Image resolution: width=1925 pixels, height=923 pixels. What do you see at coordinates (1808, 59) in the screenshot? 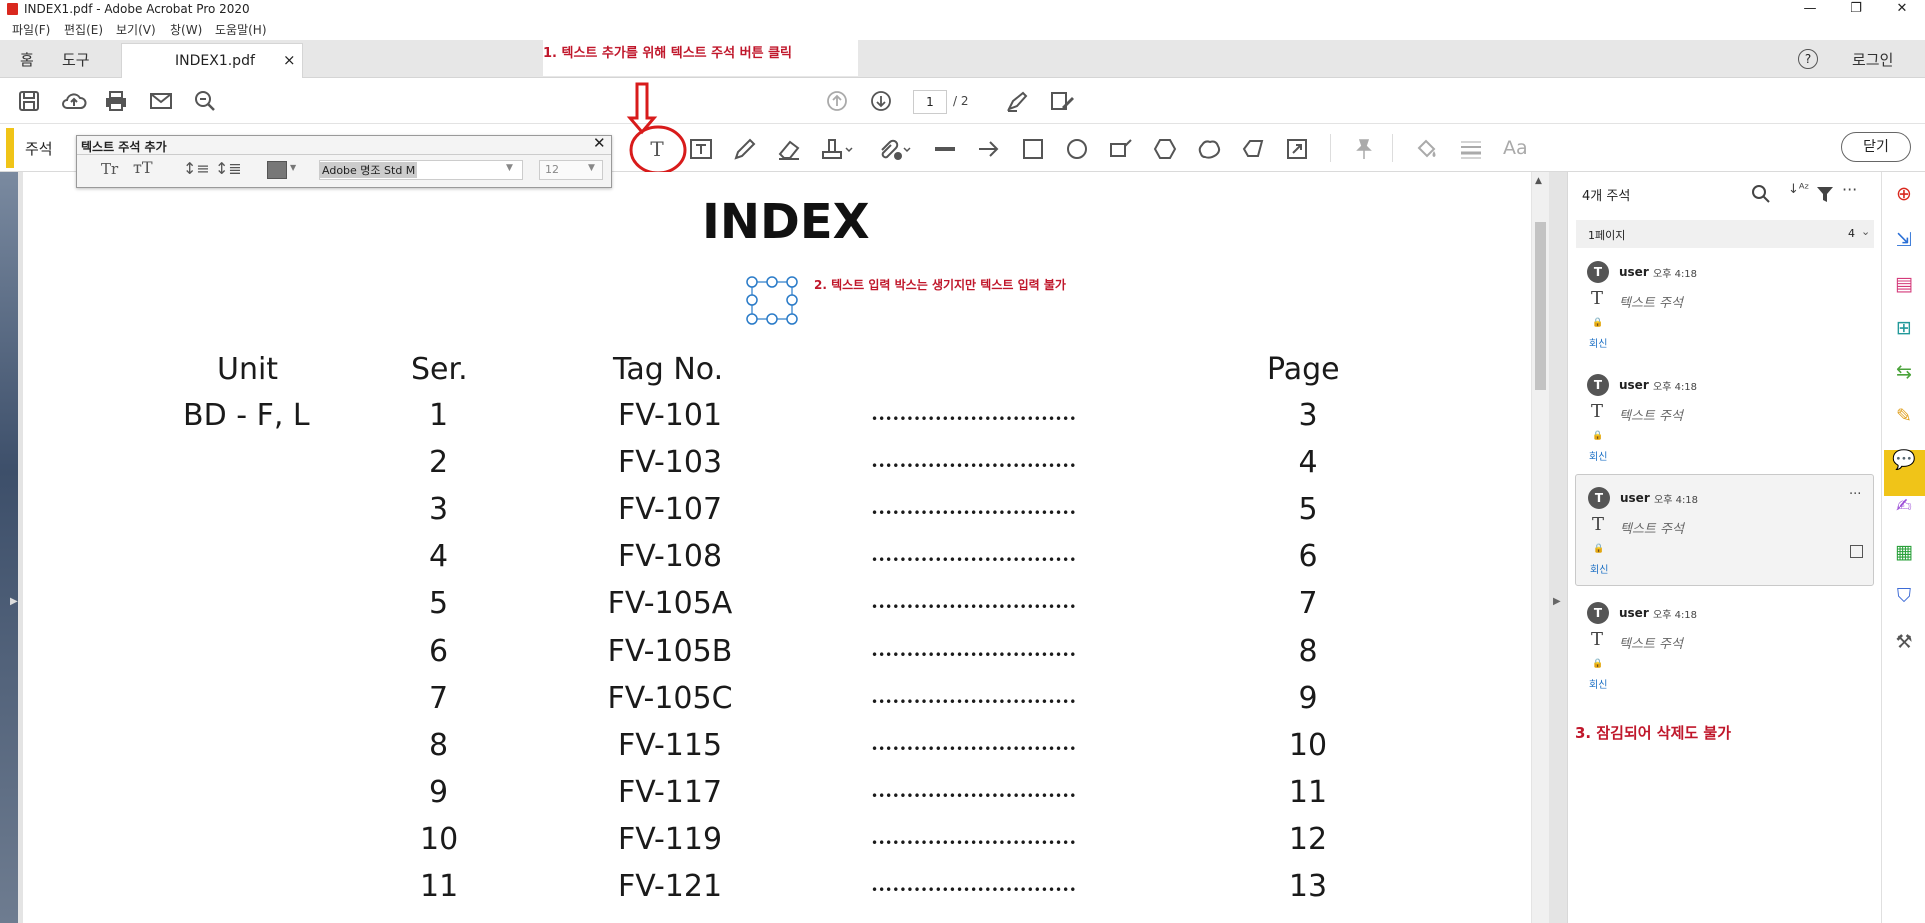
I see `help-icon: ?` at bounding box center [1808, 59].